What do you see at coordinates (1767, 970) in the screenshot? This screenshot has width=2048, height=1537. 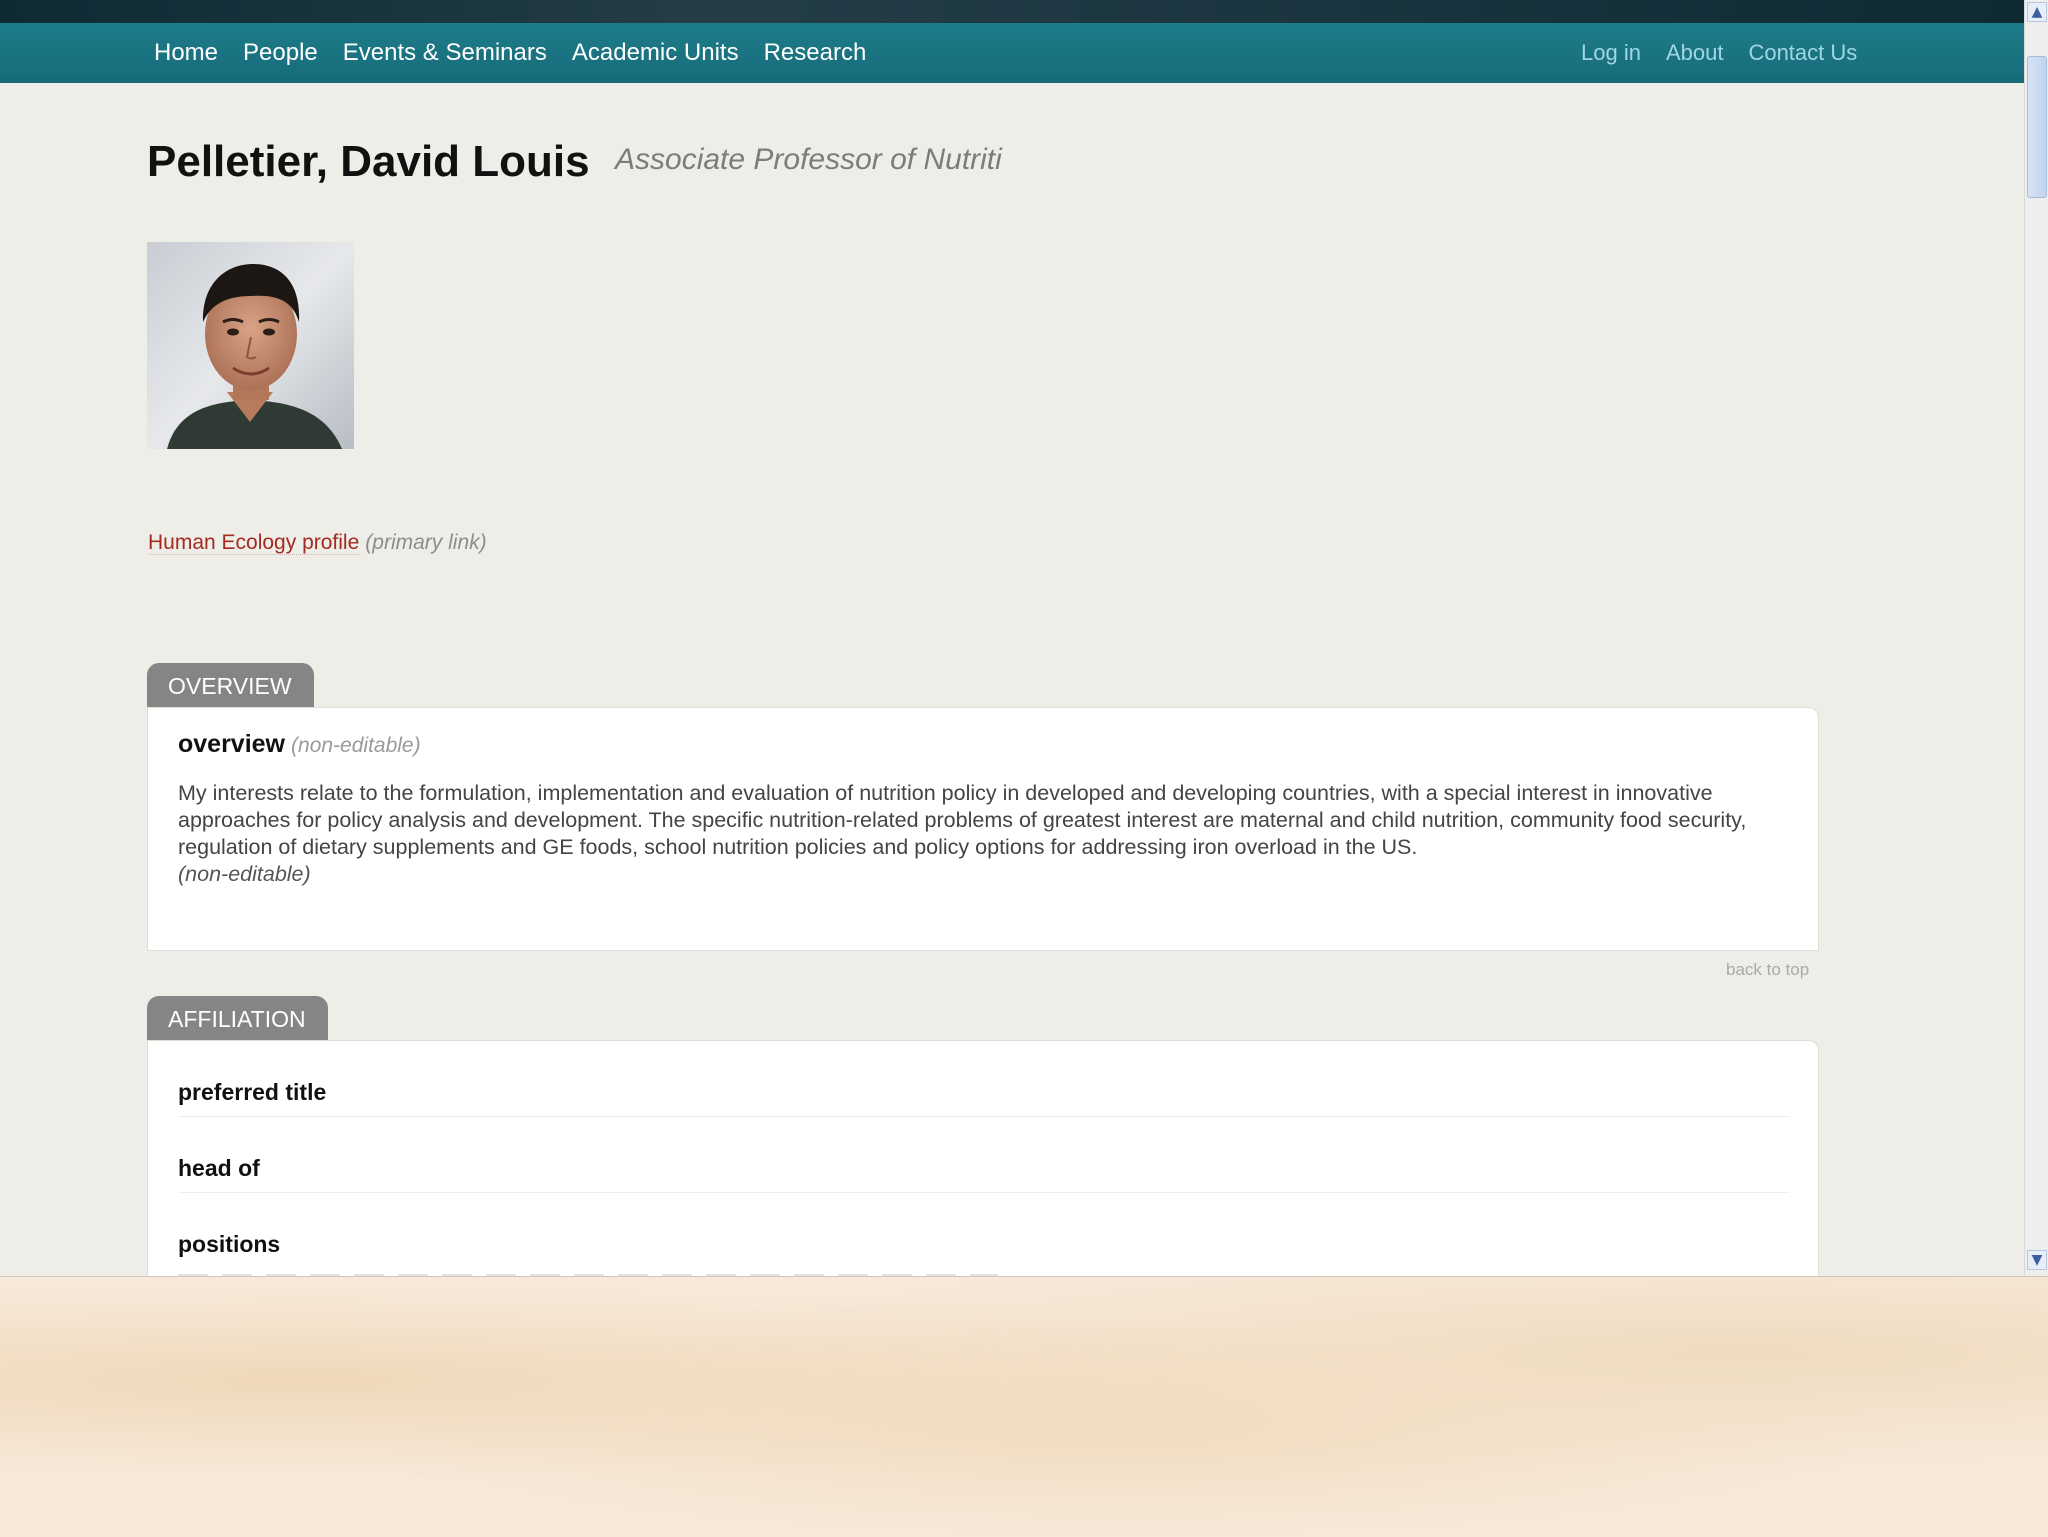 I see `back-to-top-link: back to top` at bounding box center [1767, 970].